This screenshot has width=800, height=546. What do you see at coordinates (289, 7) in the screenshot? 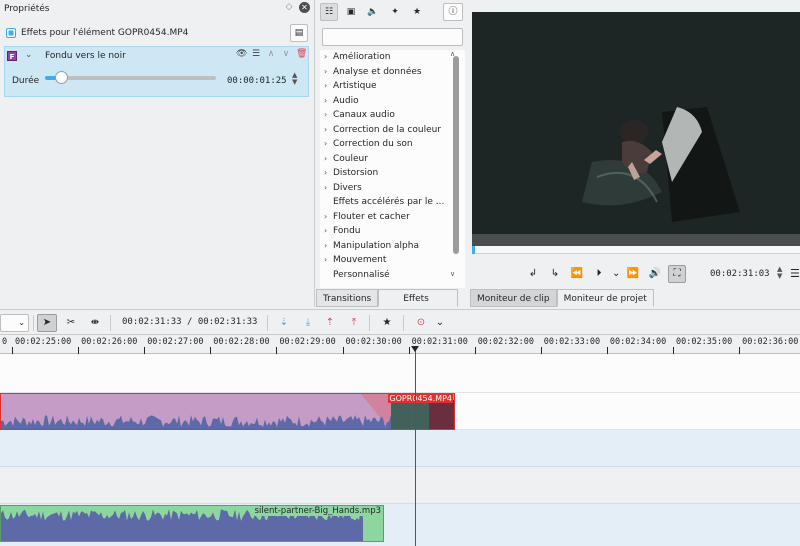
I see `float-icon: ◇` at bounding box center [289, 7].